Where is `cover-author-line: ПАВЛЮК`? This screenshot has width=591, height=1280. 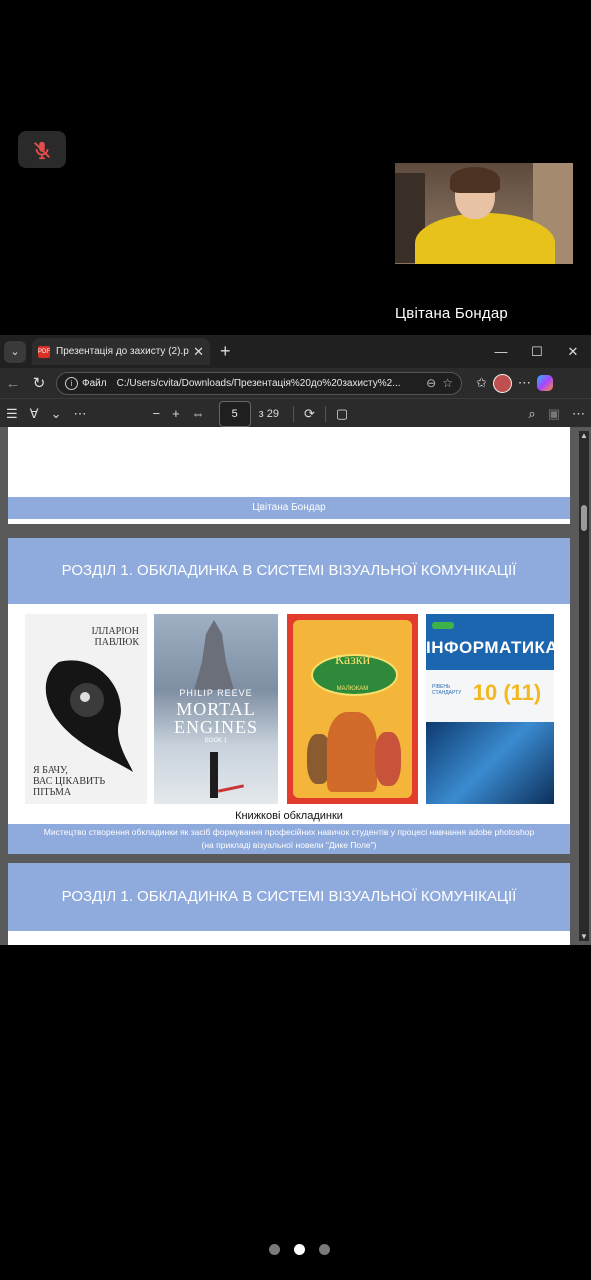 cover-author-line: ПАВЛЮК is located at coordinates (116, 642).